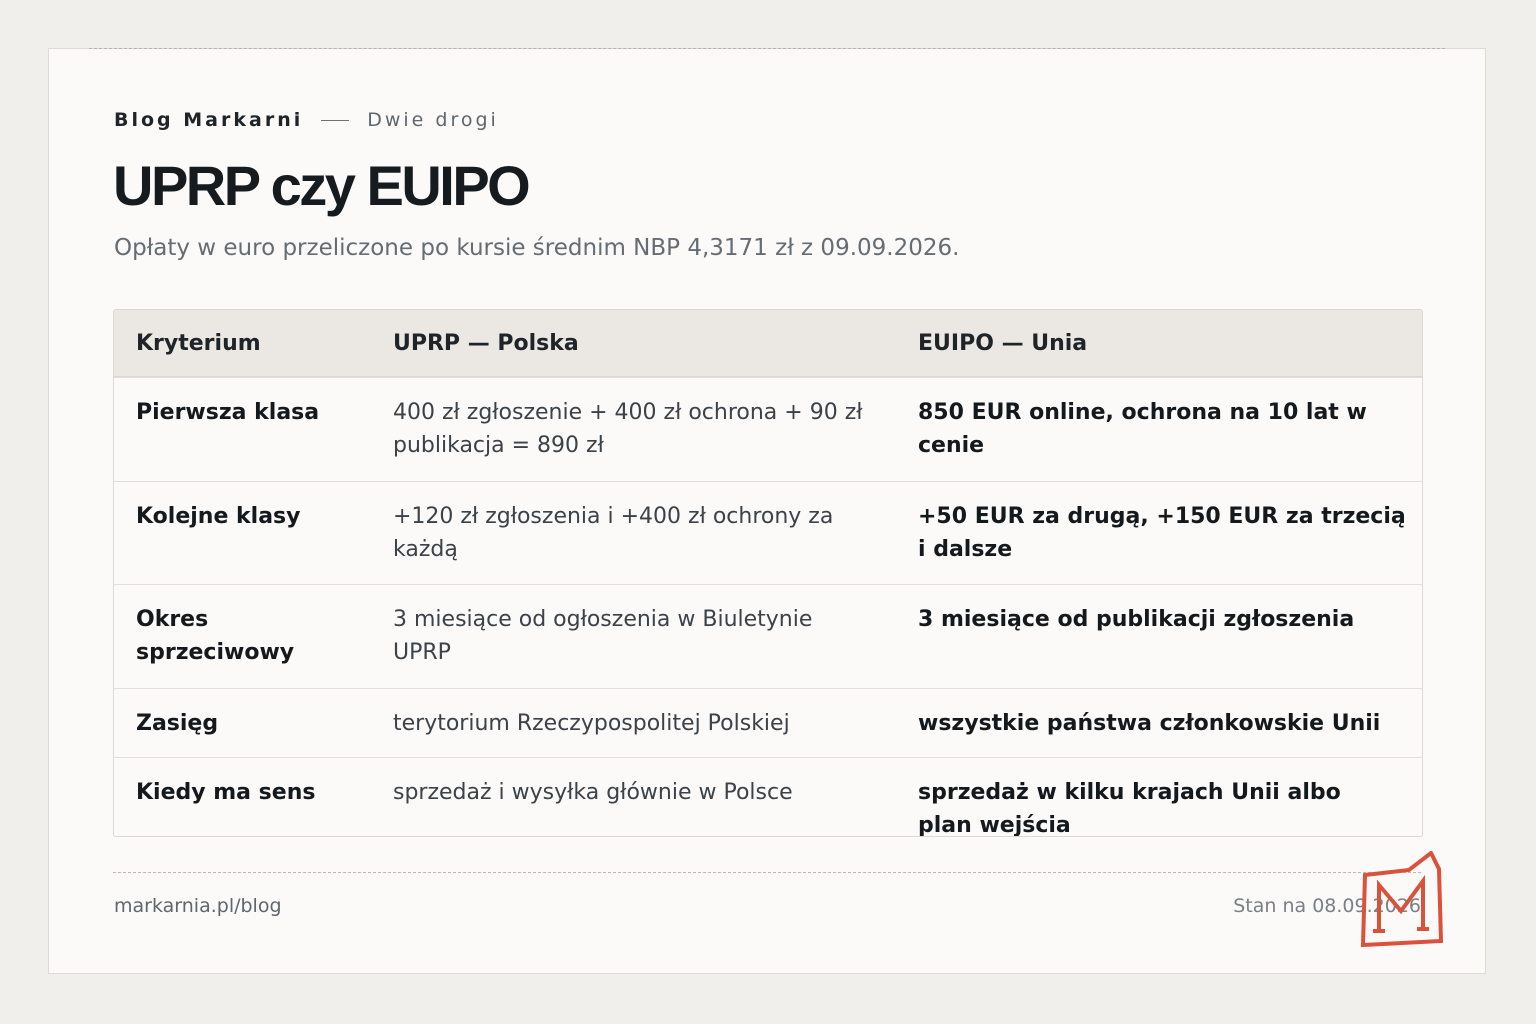  I want to click on row-criterion: Kolejne klasy, so click(218, 516).